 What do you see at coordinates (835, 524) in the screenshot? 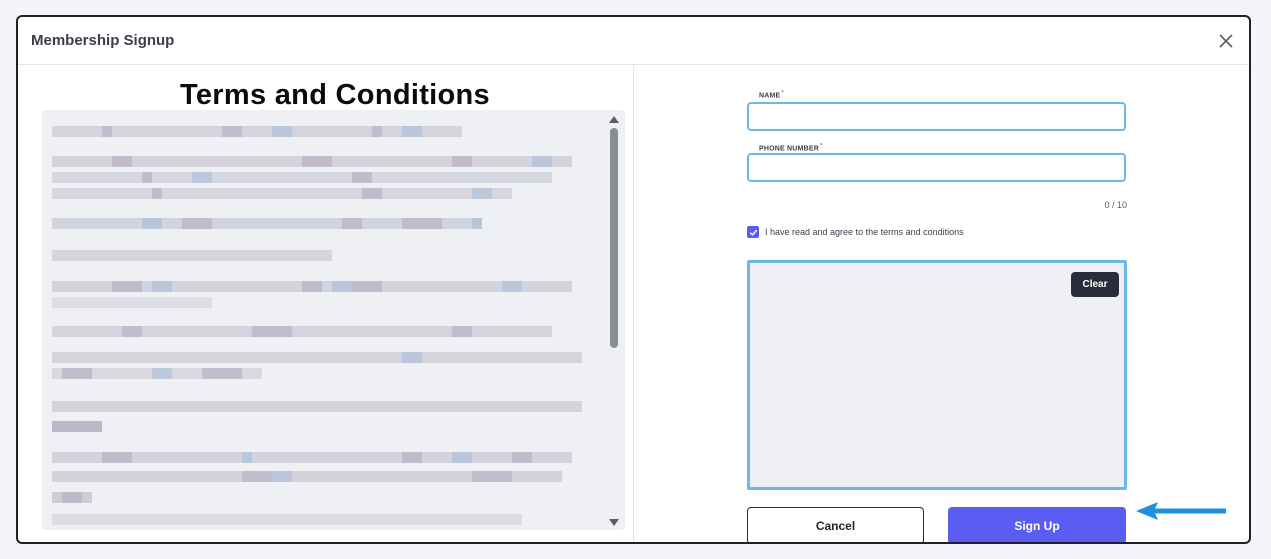
I see `cancel-button: Cancel` at bounding box center [835, 524].